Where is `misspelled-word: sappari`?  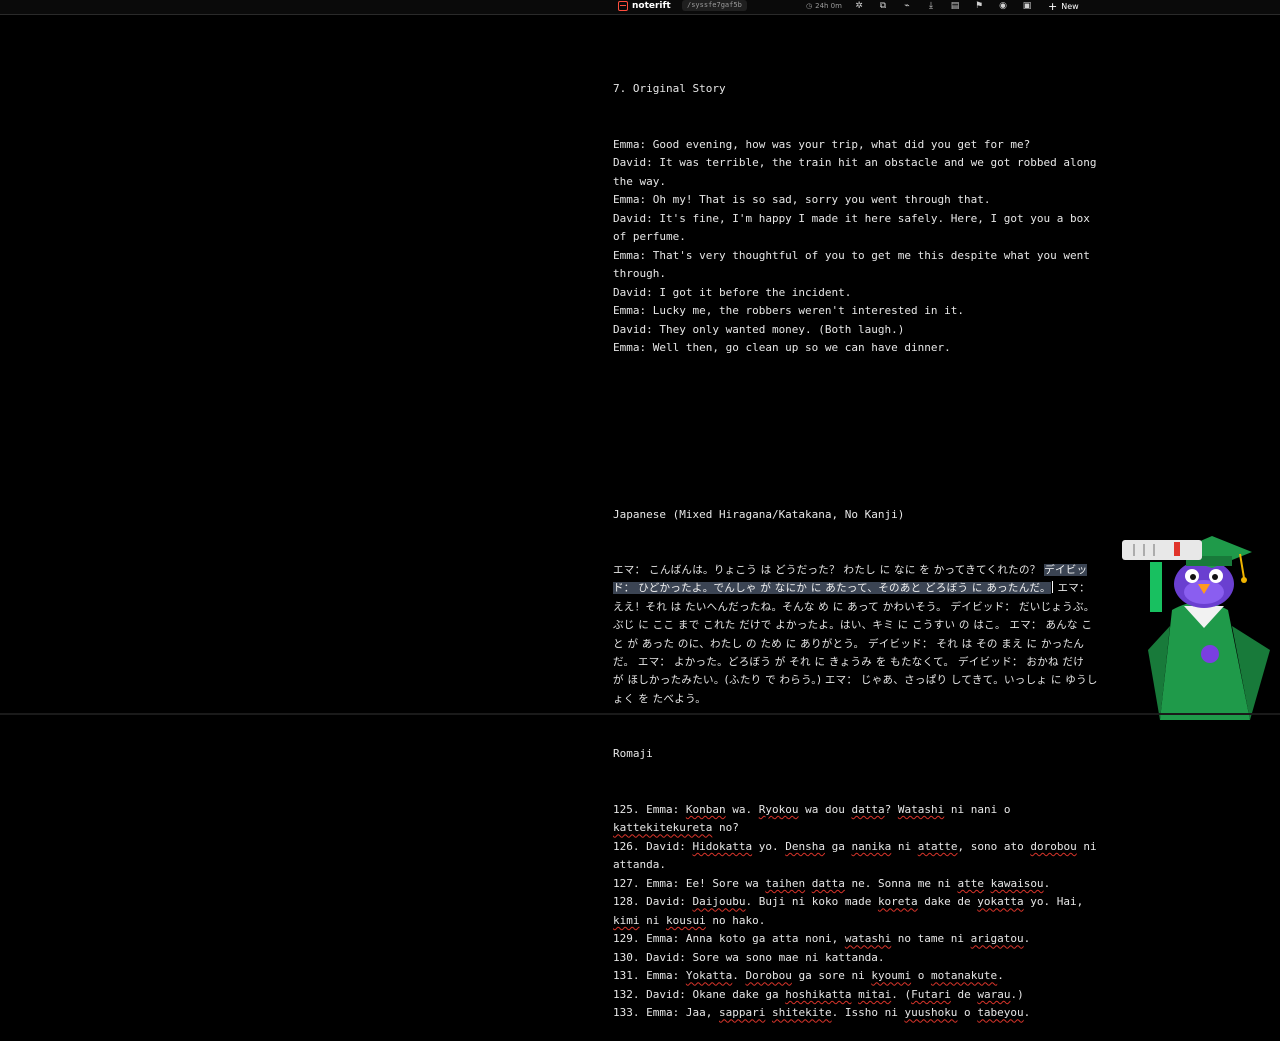 misspelled-word: sappari is located at coordinates (742, 1013).